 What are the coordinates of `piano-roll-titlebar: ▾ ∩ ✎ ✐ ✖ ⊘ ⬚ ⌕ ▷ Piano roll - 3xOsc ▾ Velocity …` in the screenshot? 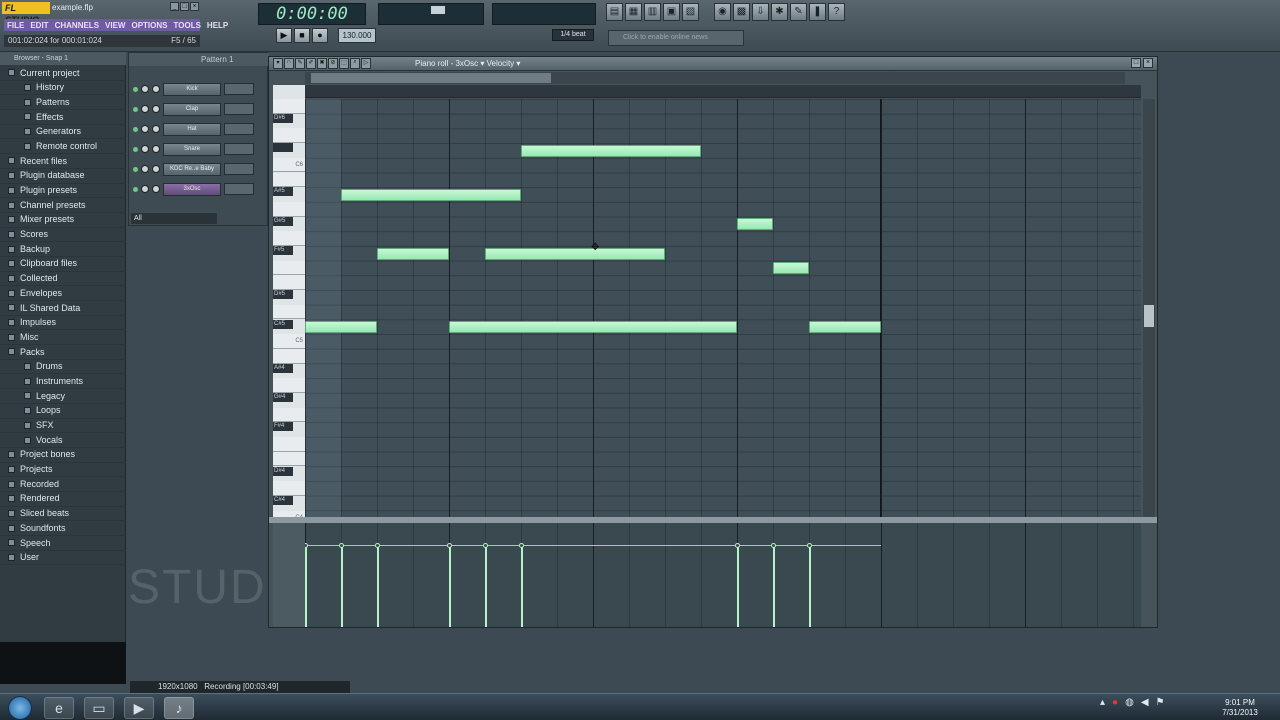 It's located at (713, 64).